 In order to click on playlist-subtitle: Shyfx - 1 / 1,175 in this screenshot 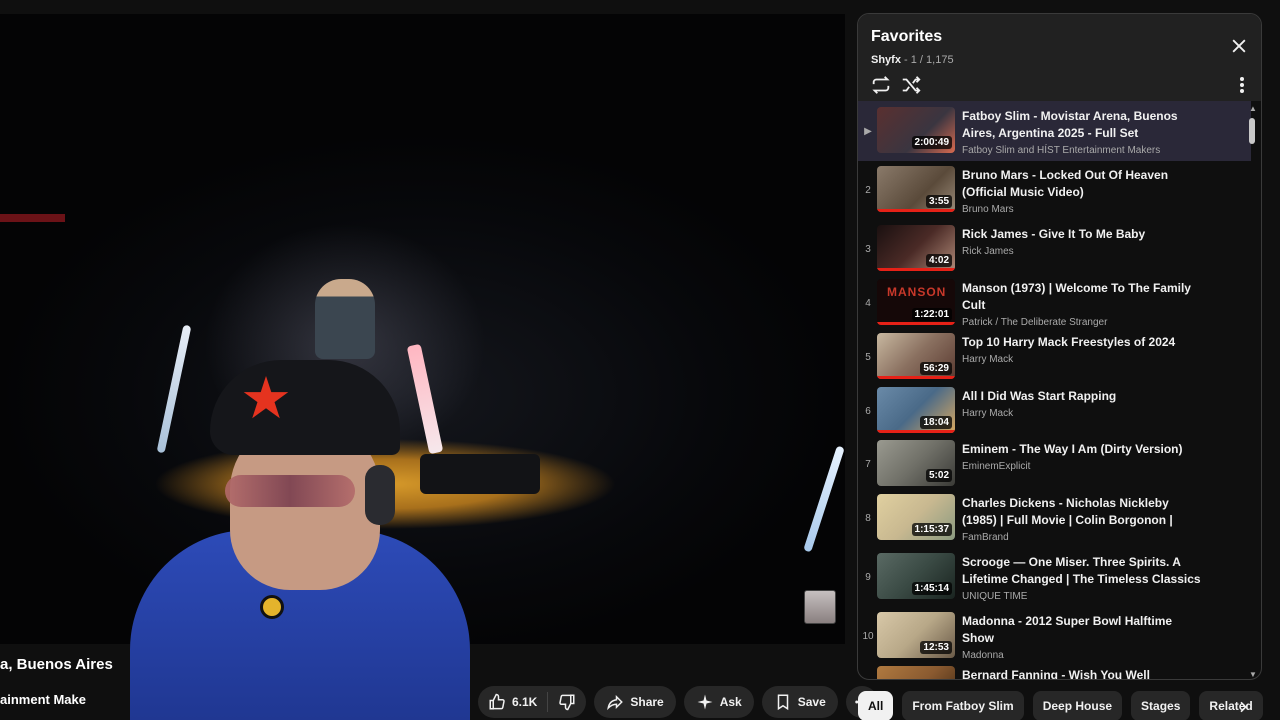, I will do `click(912, 60)`.